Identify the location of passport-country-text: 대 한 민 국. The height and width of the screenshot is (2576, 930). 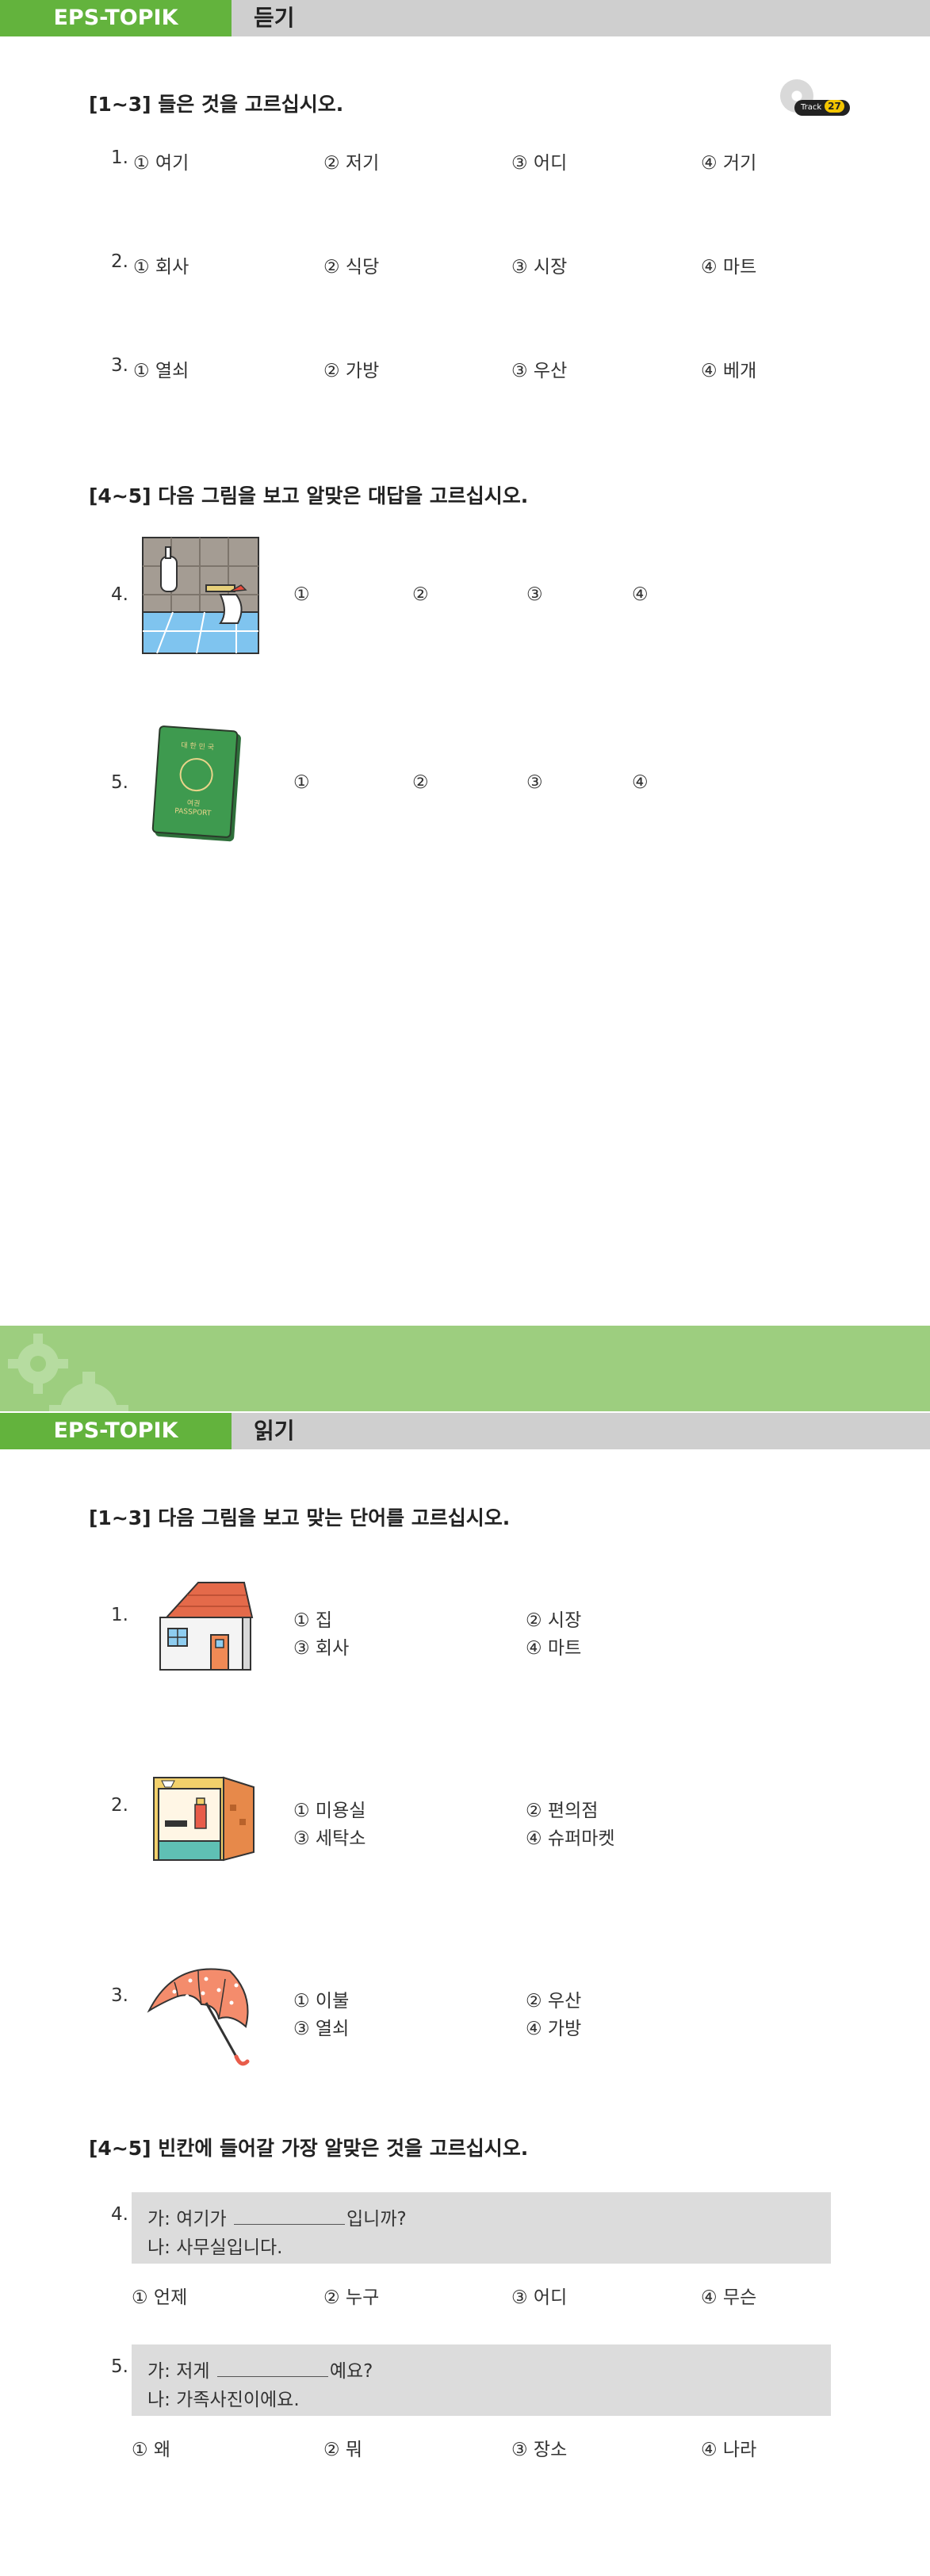
(197, 746).